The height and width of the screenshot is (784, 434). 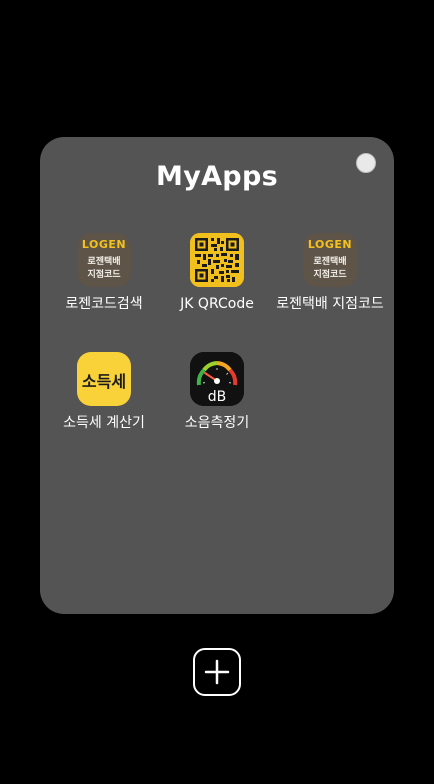 I want to click on plus-icon, so click(x=217, y=672).